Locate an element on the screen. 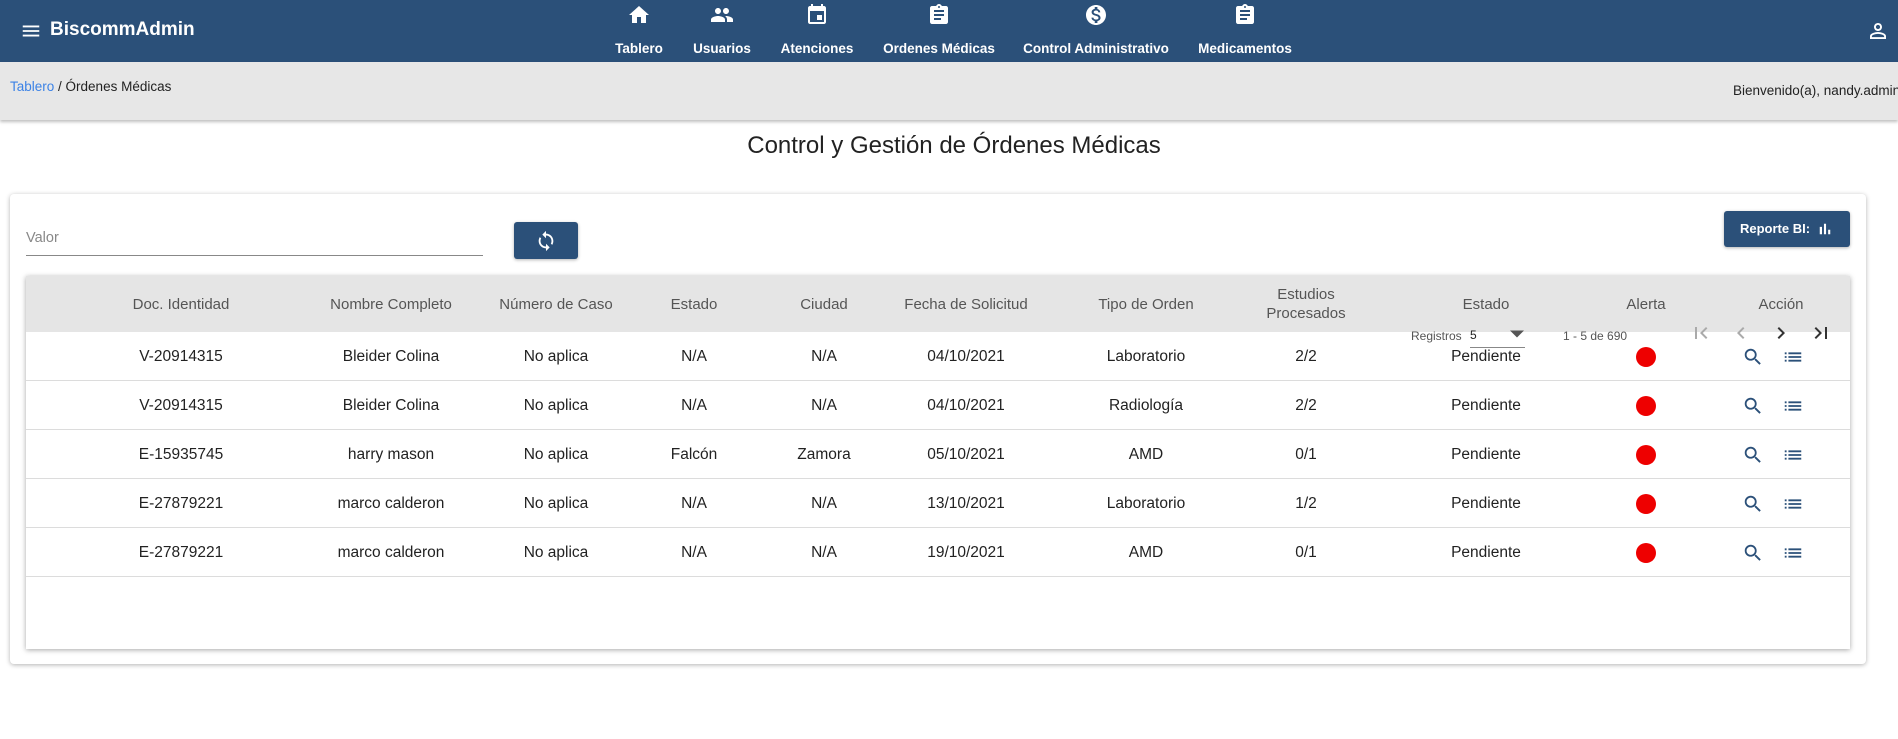 The height and width of the screenshot is (739, 1898). report-bi-button: Reporte BI: is located at coordinates (1787, 229).